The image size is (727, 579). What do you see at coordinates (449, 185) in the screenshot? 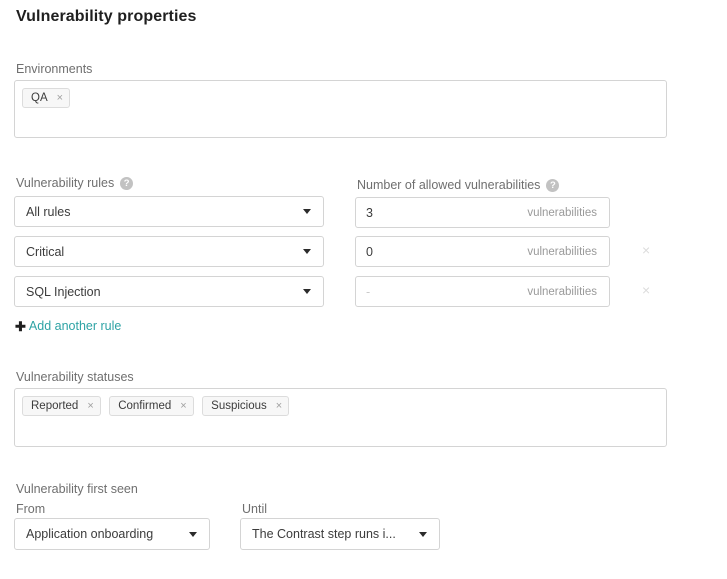
I see `allowed-vulnerabilities-label-text: Number of allowed vulnerabilities` at bounding box center [449, 185].